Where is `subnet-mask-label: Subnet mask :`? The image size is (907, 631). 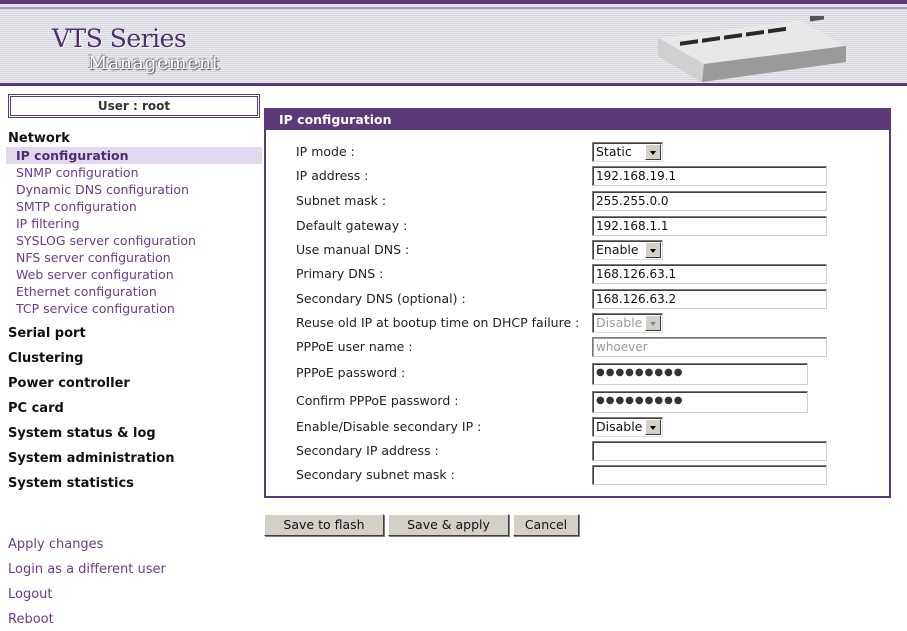
subnet-mask-label: Subnet mask : is located at coordinates (341, 200).